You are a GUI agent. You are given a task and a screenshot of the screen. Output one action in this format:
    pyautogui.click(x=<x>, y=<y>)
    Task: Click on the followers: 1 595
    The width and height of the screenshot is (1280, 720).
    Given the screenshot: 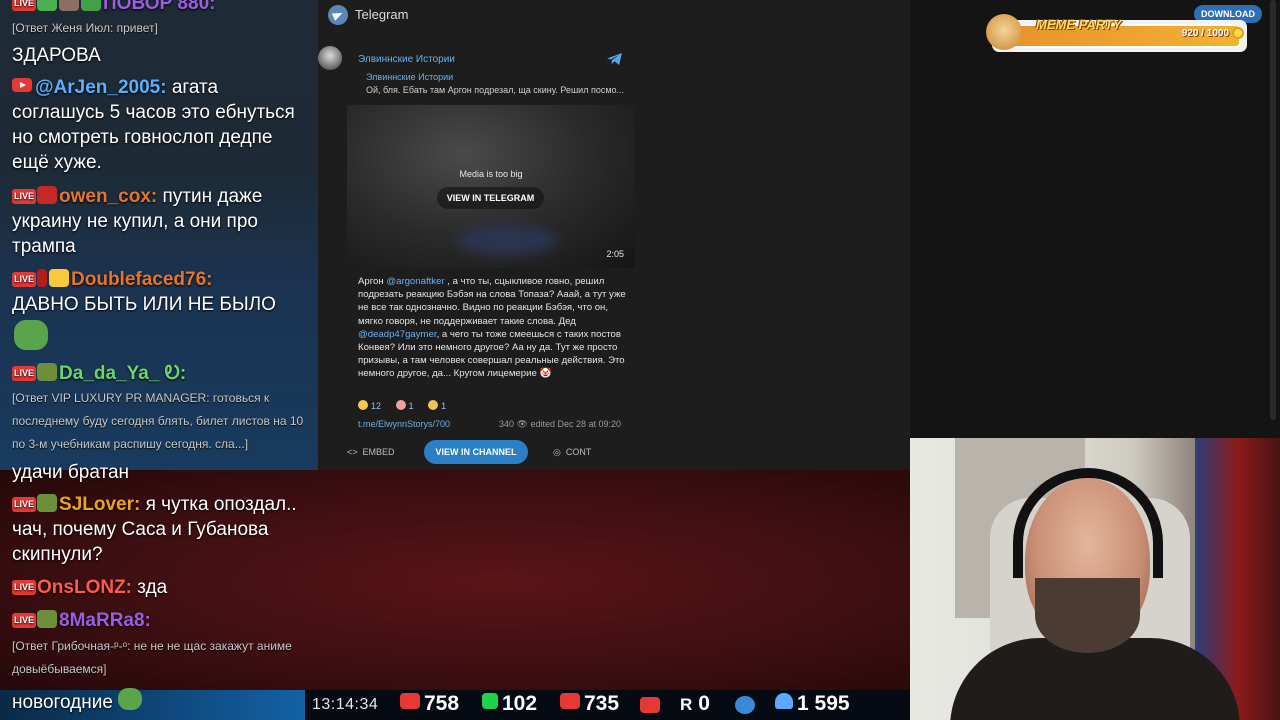 What is the action you would take?
    pyautogui.click(x=812, y=704)
    